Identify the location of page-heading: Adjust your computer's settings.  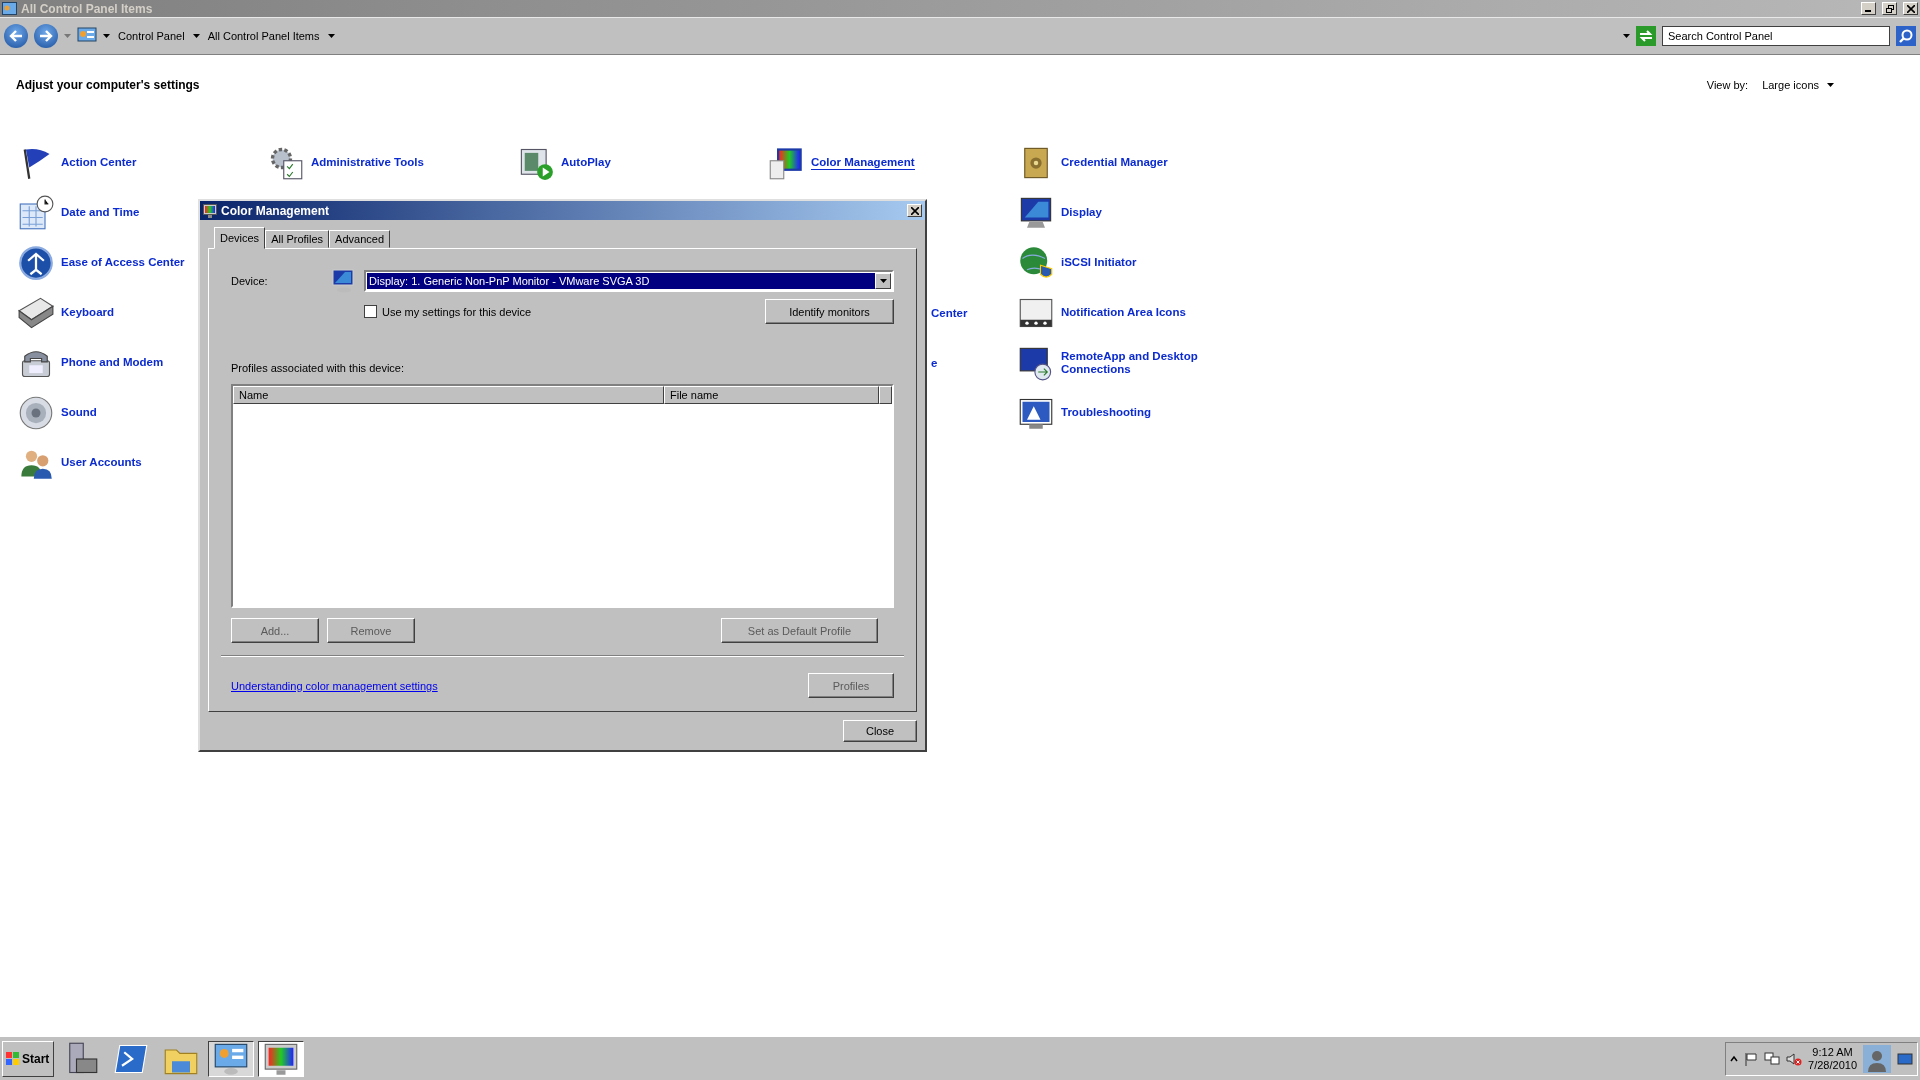
(108, 85).